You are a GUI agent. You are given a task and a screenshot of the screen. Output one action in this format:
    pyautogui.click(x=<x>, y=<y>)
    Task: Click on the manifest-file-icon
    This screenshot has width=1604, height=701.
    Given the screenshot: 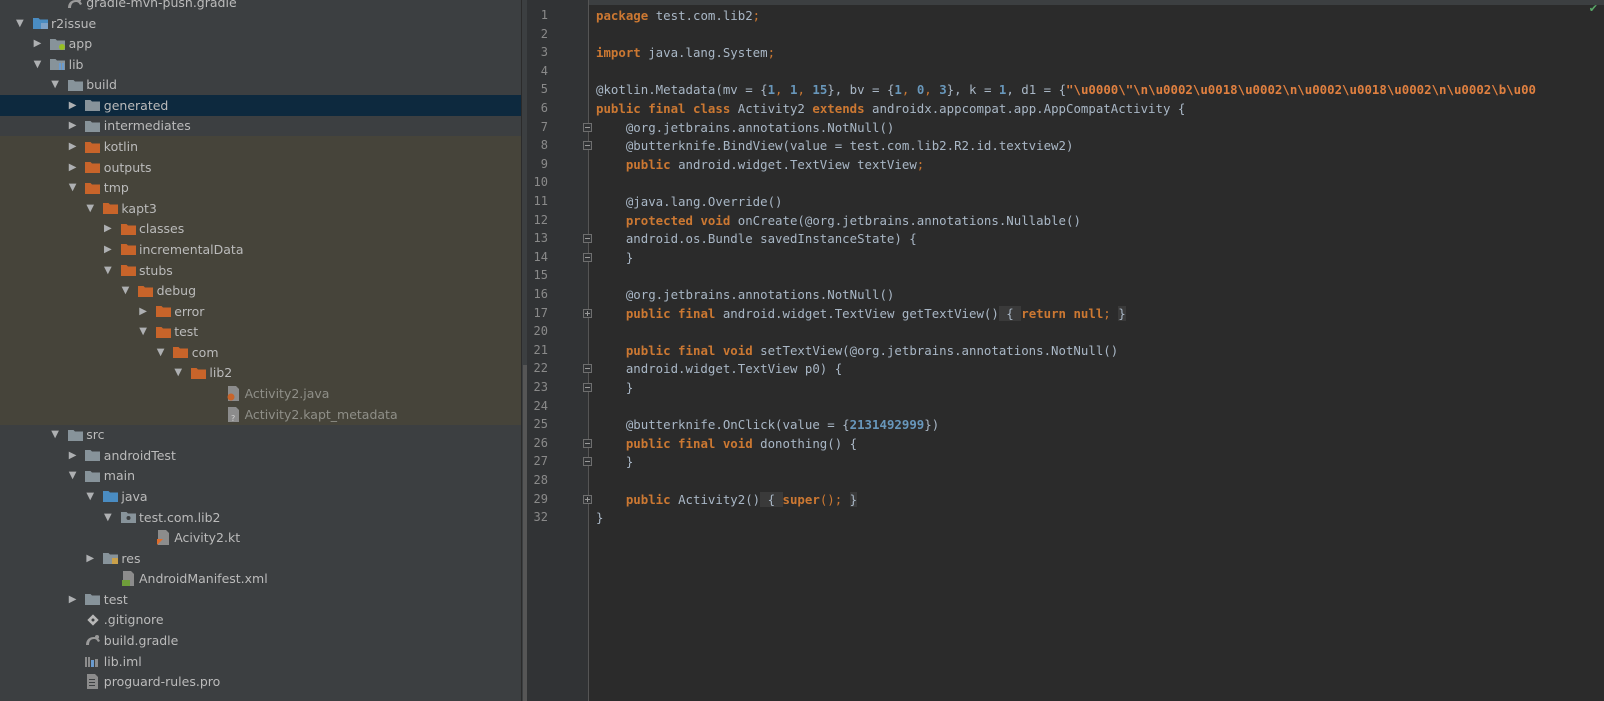 What is the action you would take?
    pyautogui.click(x=128, y=578)
    